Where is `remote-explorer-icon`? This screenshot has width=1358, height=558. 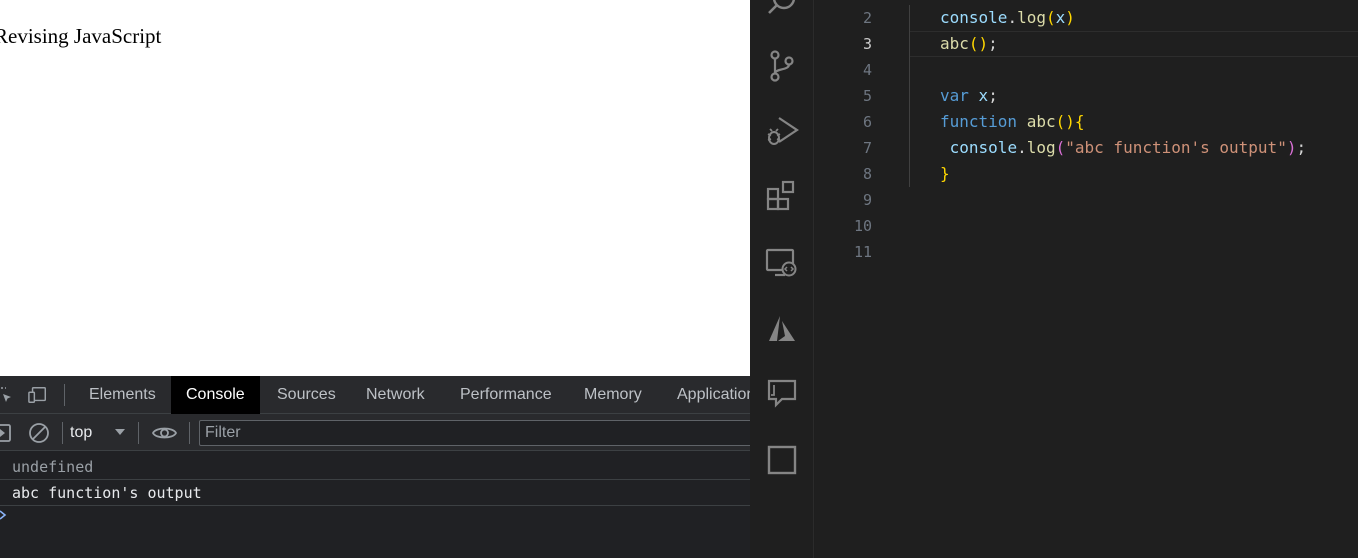 remote-explorer-icon is located at coordinates (782, 263).